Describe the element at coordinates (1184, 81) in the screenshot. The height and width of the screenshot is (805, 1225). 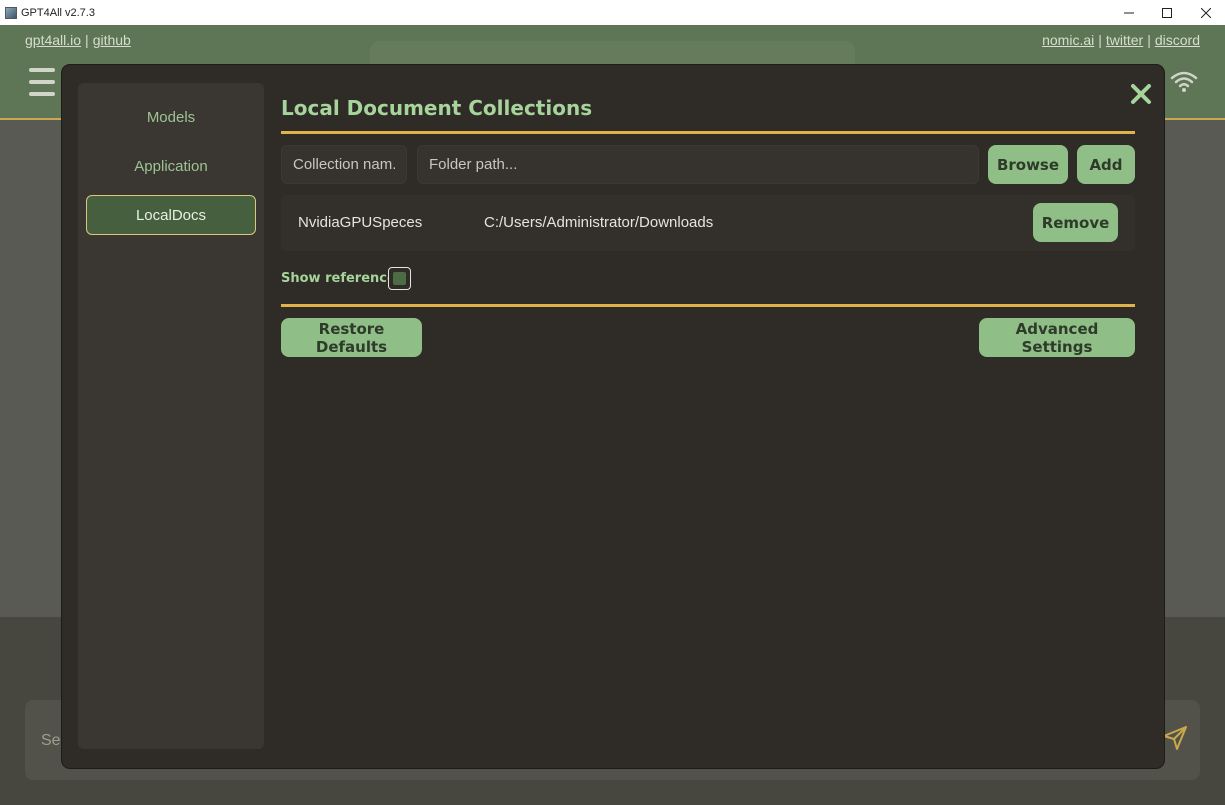
I see `network-icon` at that location.